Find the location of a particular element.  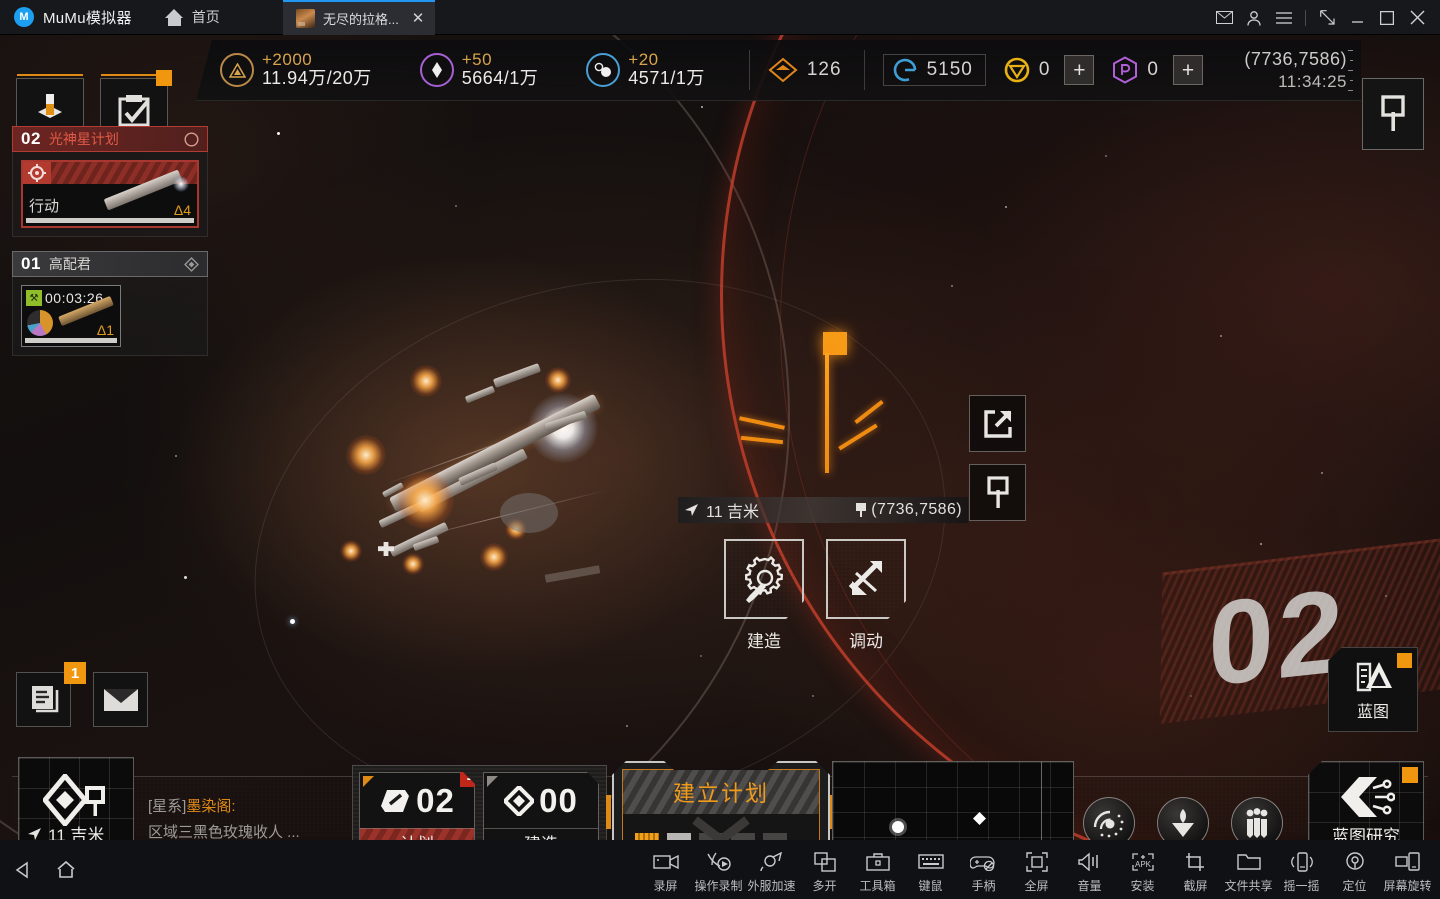

tool-toolbox: 工具箱 is located at coordinates (877, 873).